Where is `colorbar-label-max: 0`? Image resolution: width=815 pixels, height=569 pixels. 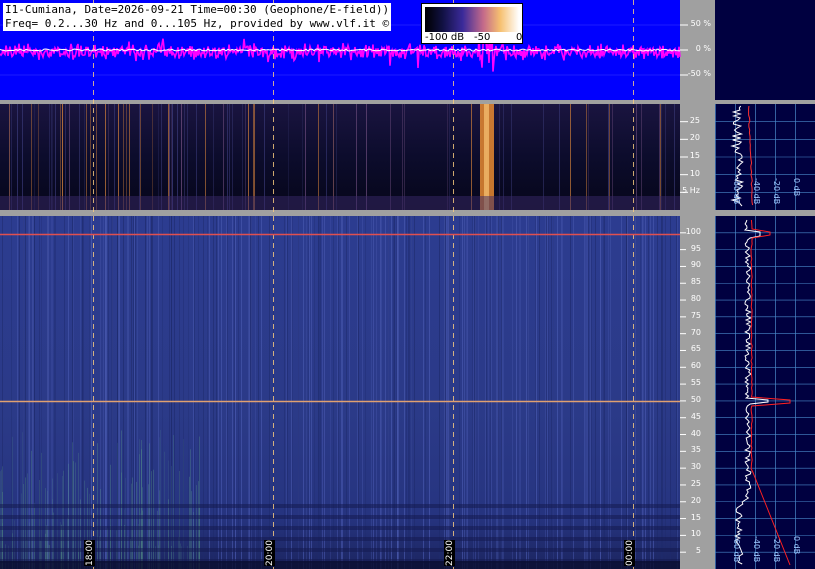 colorbar-label-max: 0 is located at coordinates (519, 37).